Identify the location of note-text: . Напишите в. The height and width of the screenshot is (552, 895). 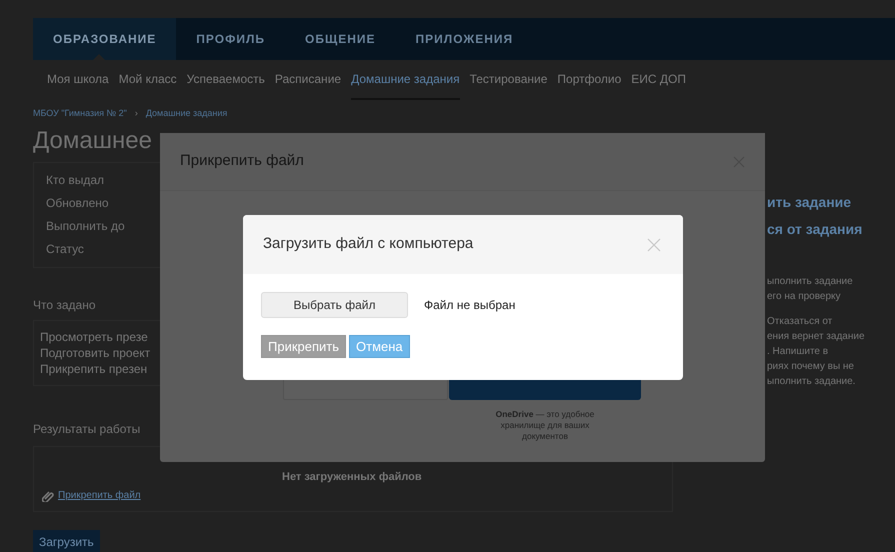
(798, 352).